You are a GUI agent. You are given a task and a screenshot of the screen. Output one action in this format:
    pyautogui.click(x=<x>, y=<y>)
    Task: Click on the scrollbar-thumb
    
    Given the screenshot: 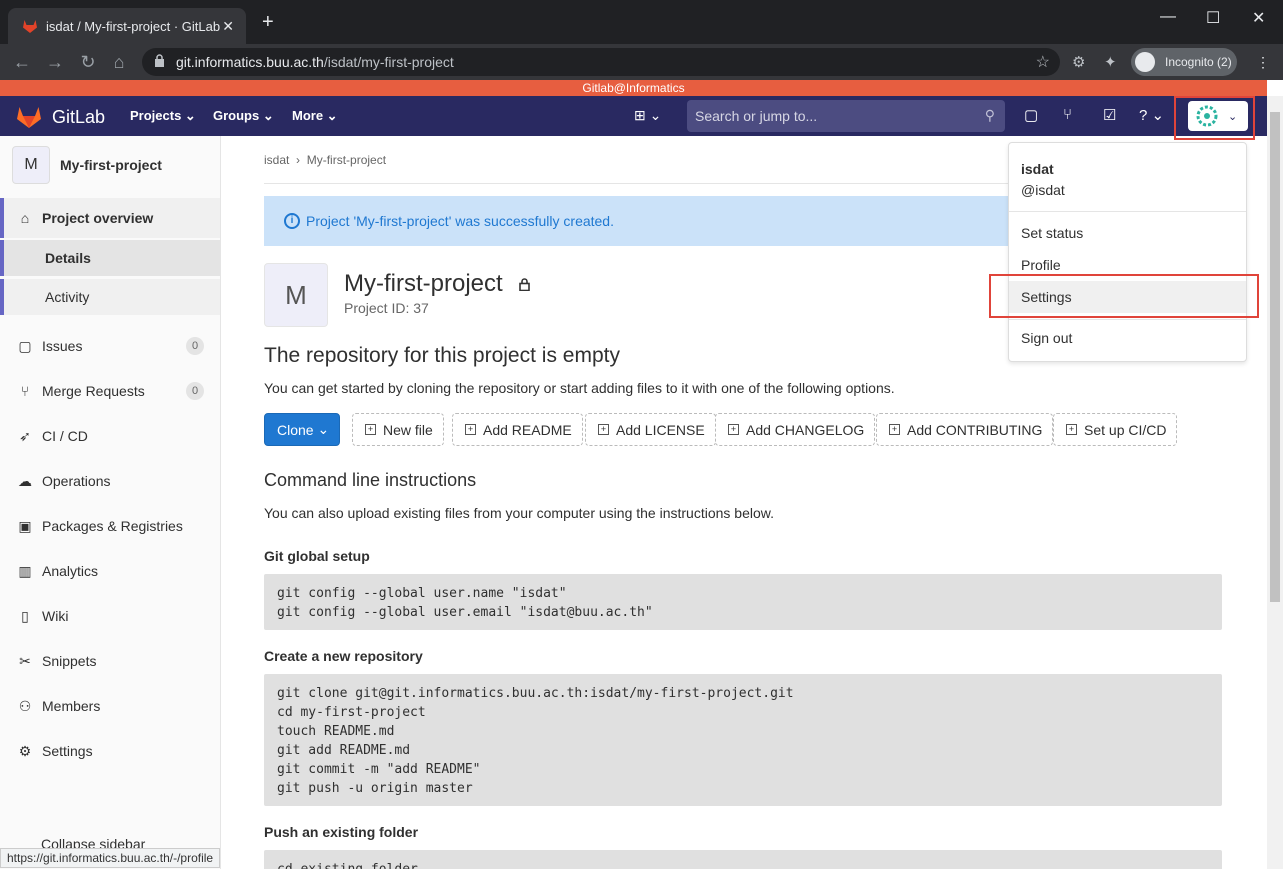 What is the action you would take?
    pyautogui.click(x=1275, y=357)
    